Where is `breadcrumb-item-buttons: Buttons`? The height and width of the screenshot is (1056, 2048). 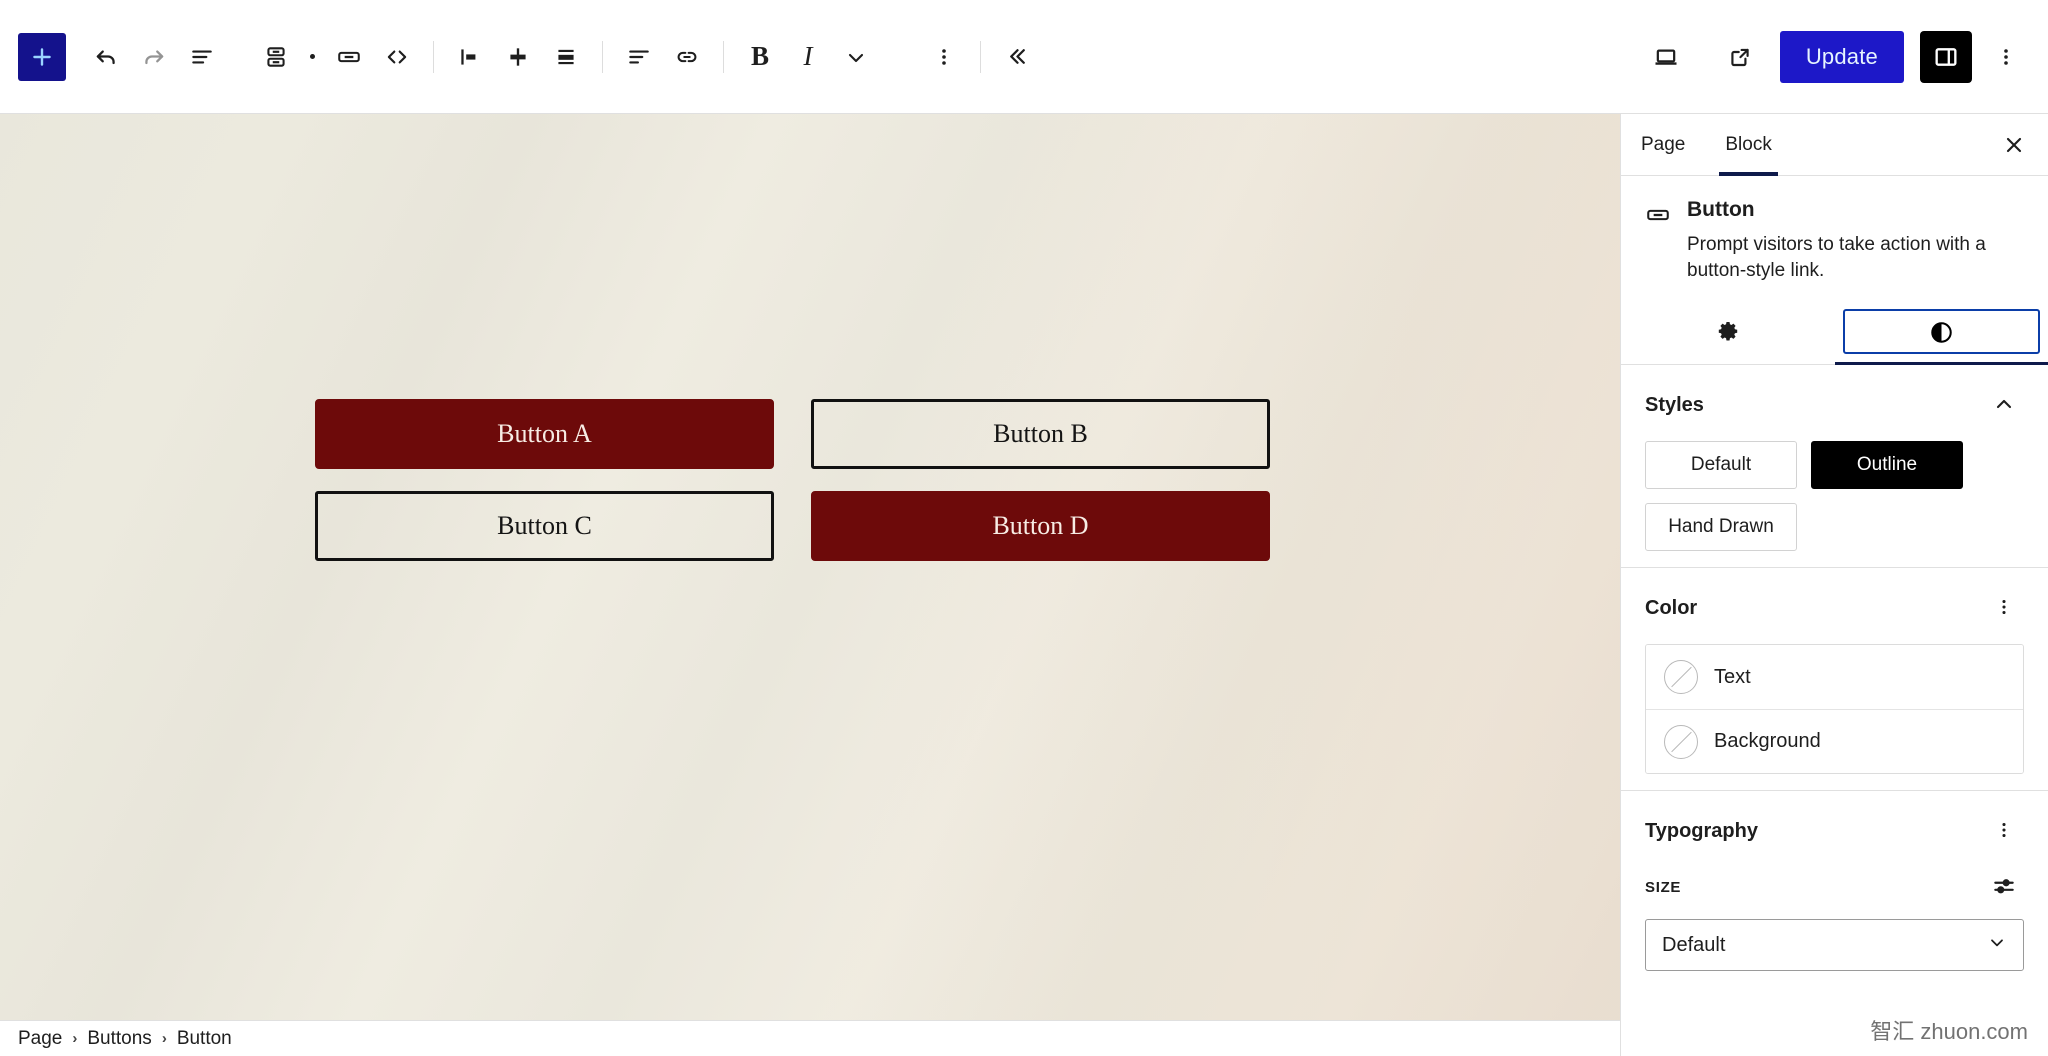
breadcrumb-item-buttons: Buttons is located at coordinates (119, 1039).